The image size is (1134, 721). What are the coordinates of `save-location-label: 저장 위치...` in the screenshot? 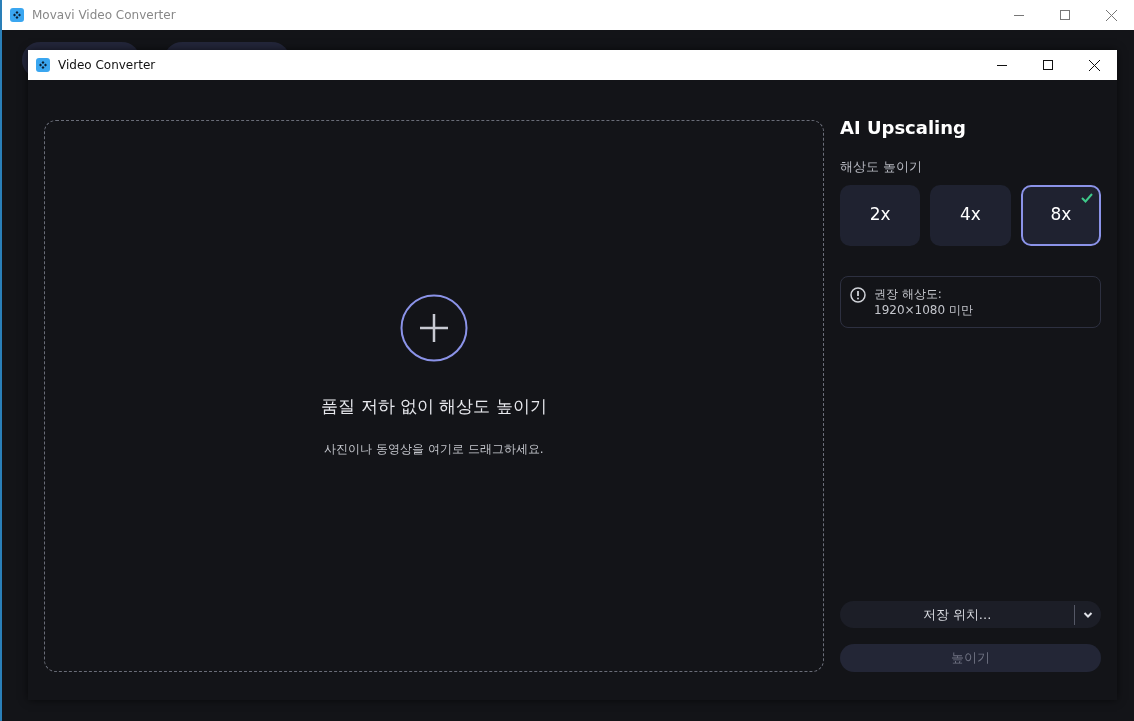 It's located at (957, 614).